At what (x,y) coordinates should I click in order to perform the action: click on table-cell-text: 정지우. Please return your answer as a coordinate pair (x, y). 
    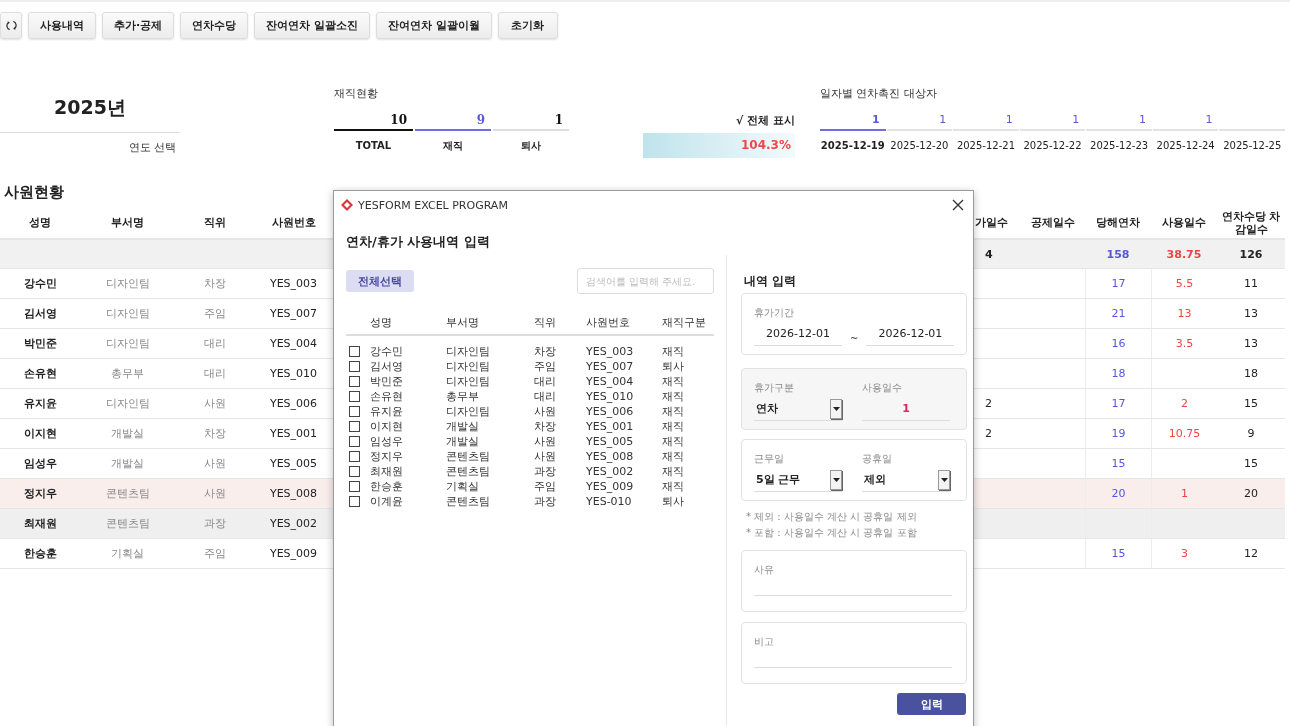
    Looking at the image, I should click on (40, 494).